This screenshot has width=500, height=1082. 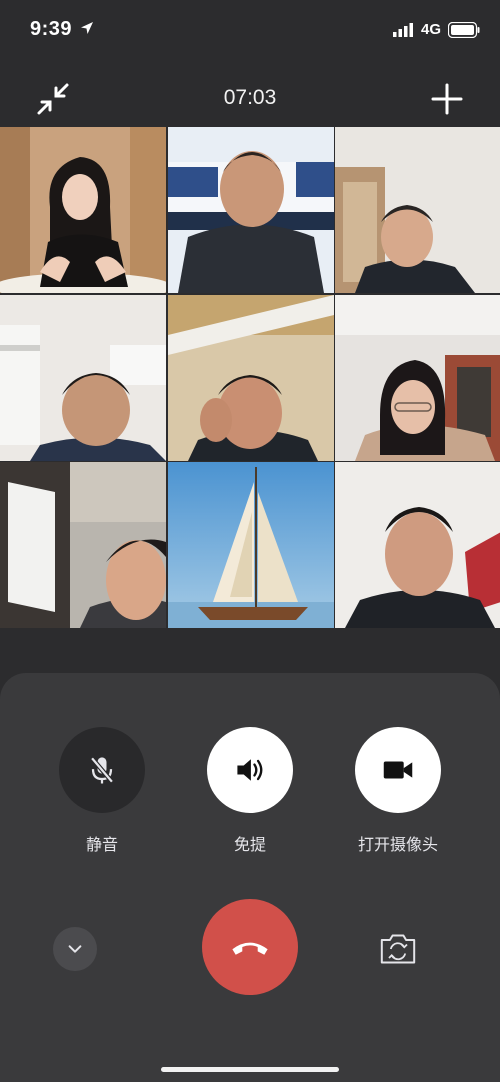 I want to click on participant-6-video, so click(x=417, y=377).